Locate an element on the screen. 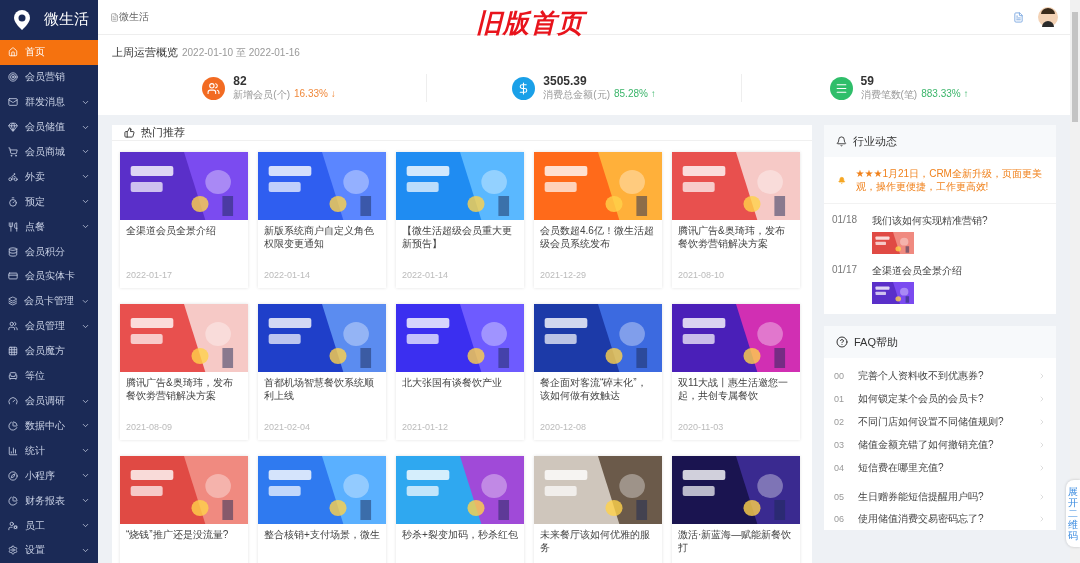 The image size is (1080, 563). avatar is located at coordinates (1048, 17).